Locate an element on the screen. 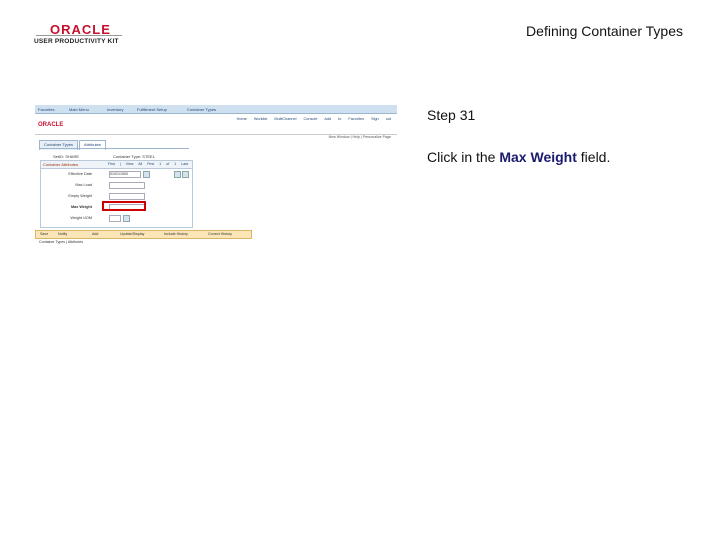  max-load-input is located at coordinates (127, 185).